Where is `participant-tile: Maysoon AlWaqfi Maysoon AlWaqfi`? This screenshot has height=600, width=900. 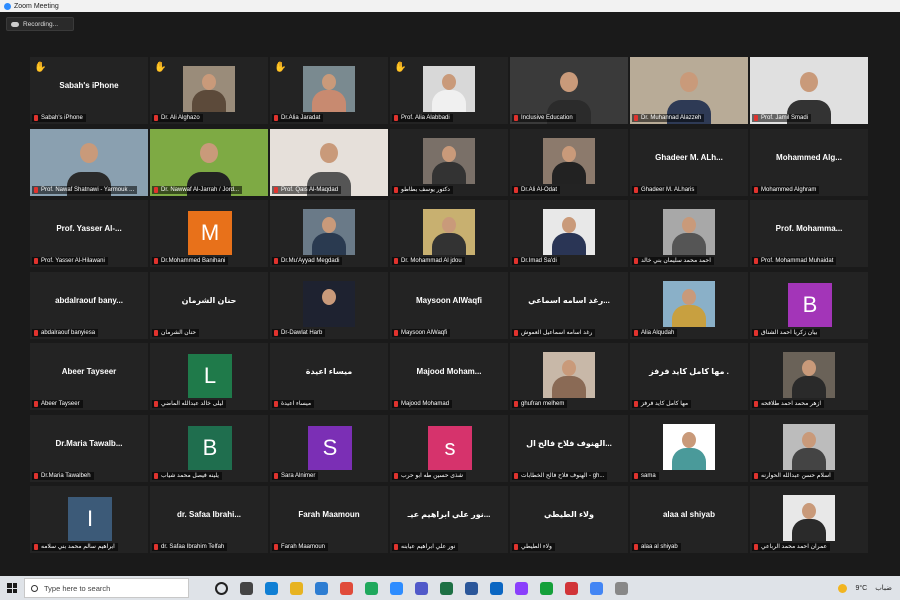
participant-tile: Maysoon AlWaqfi Maysoon AlWaqfi is located at coordinates (449, 305).